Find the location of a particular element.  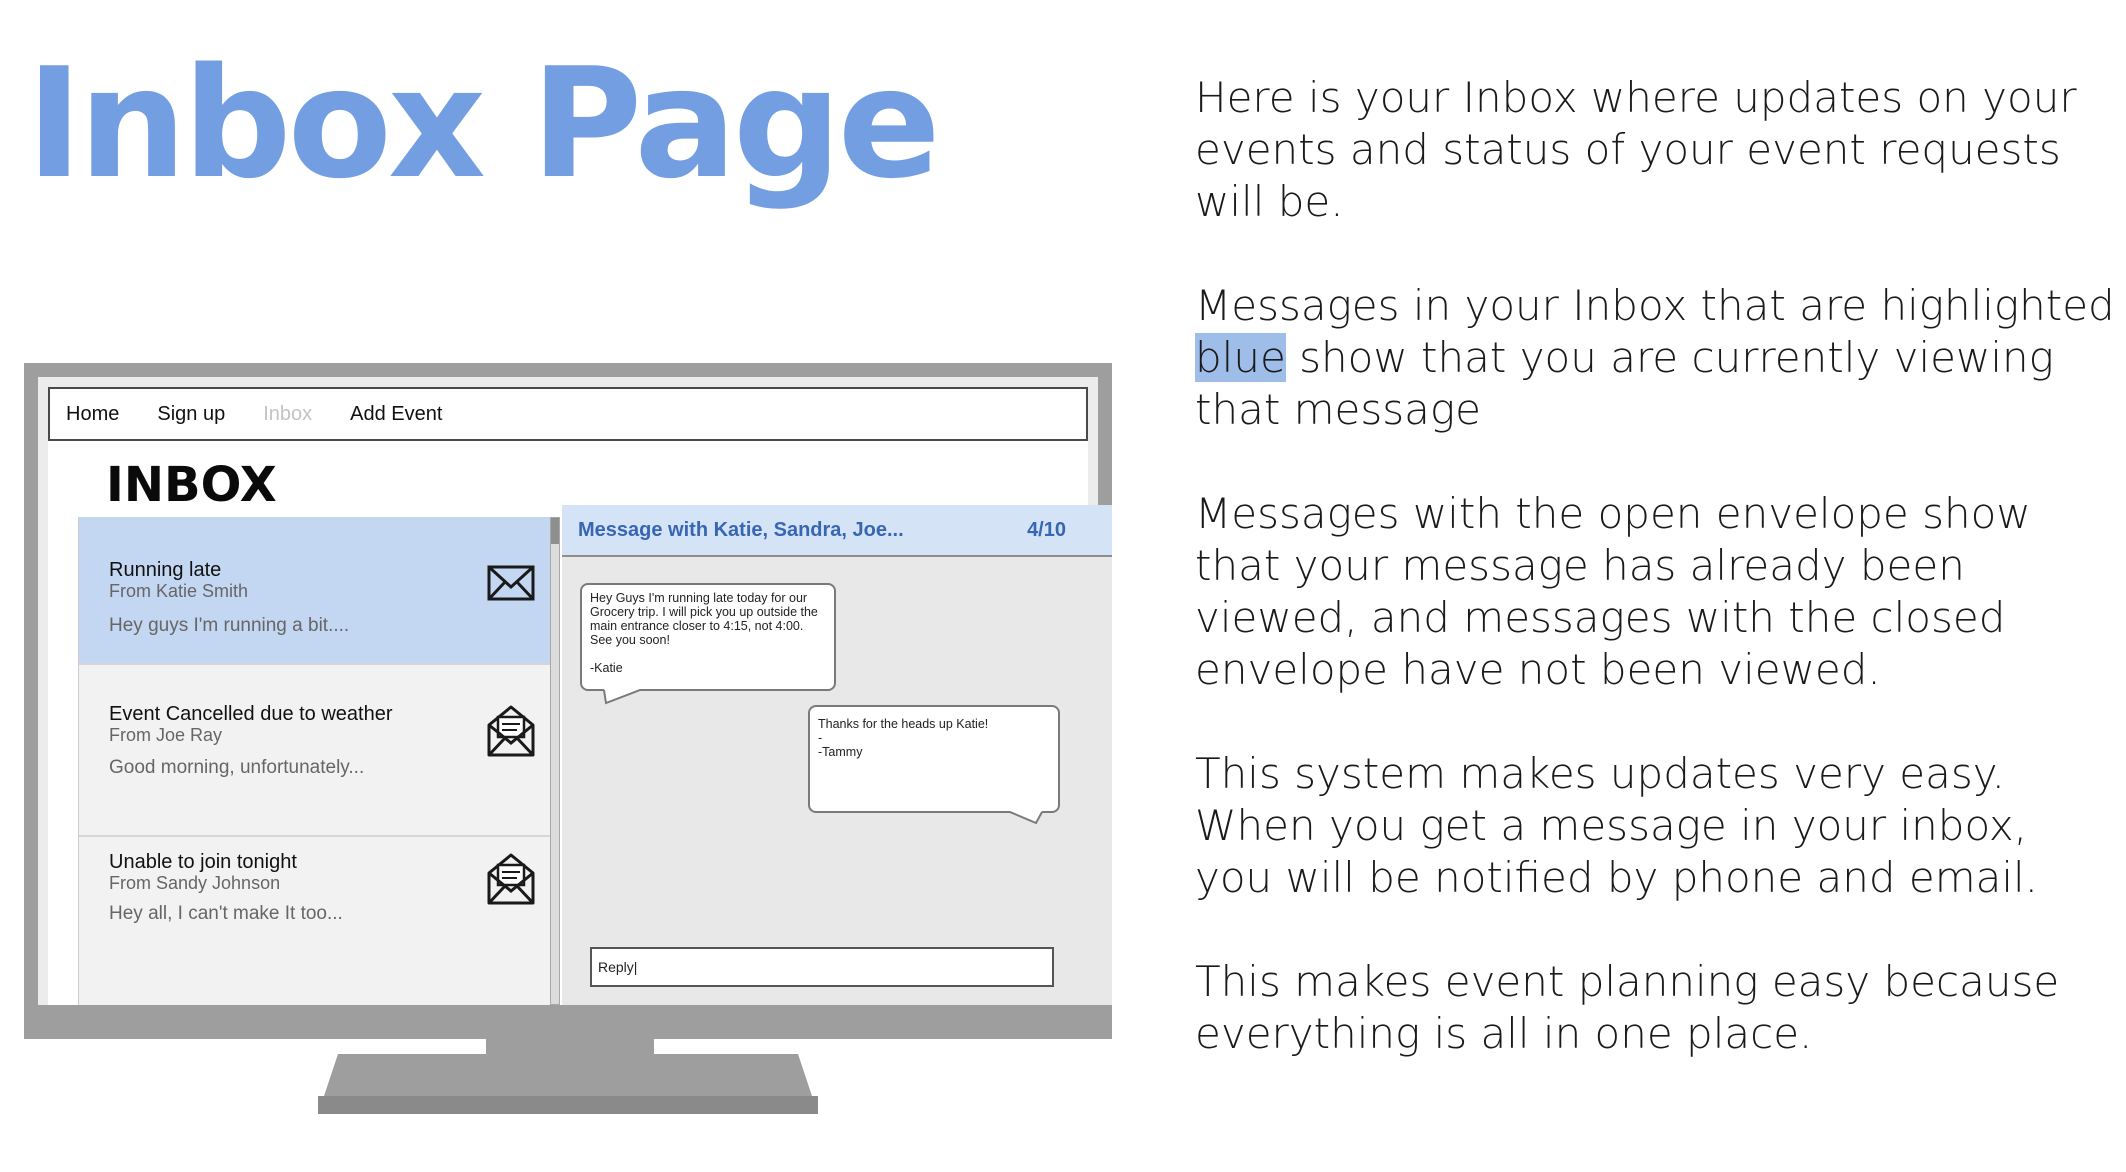

nav-home: Home is located at coordinates (92, 414).